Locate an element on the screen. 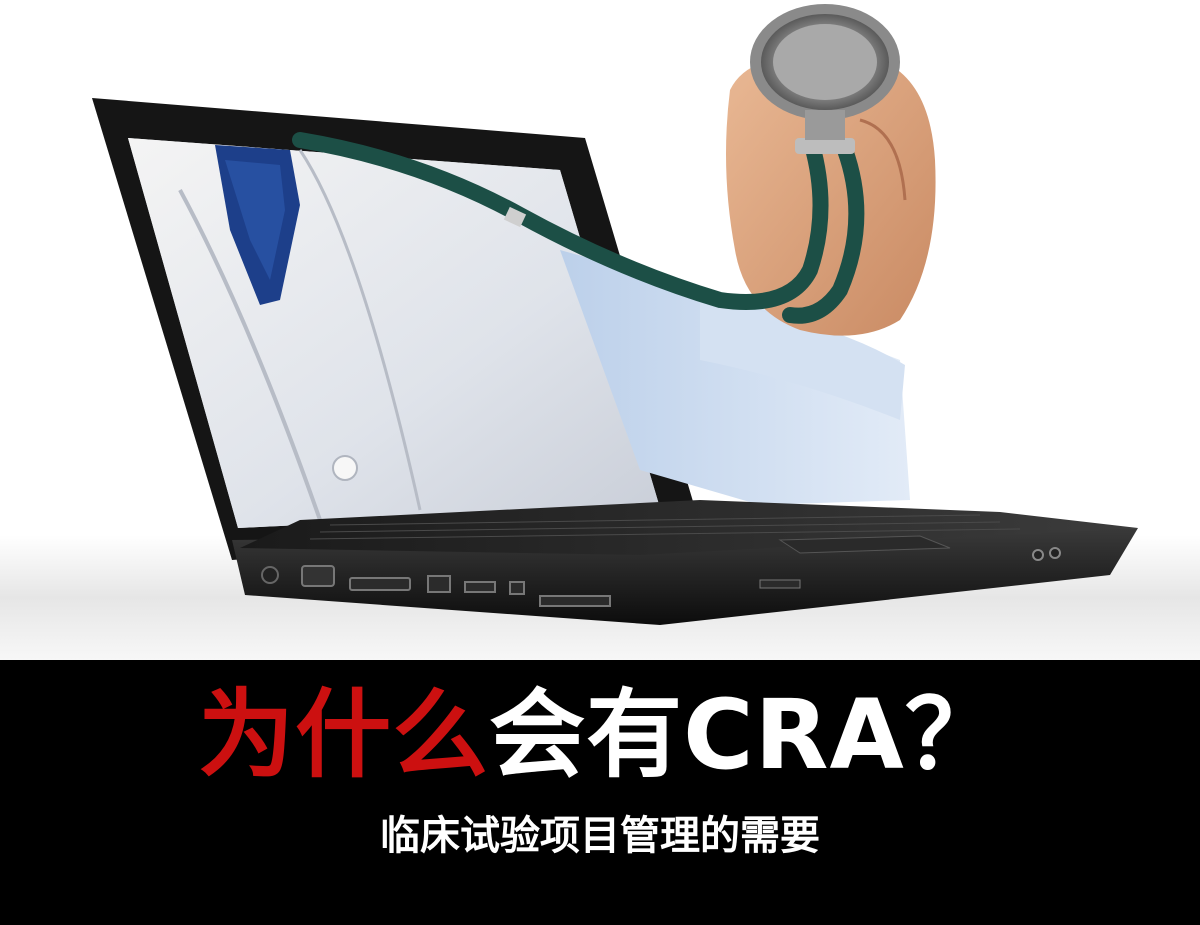 This screenshot has height=925, width=1200. slide-title: 为什么会有CRA？ is located at coordinates (600, 735).